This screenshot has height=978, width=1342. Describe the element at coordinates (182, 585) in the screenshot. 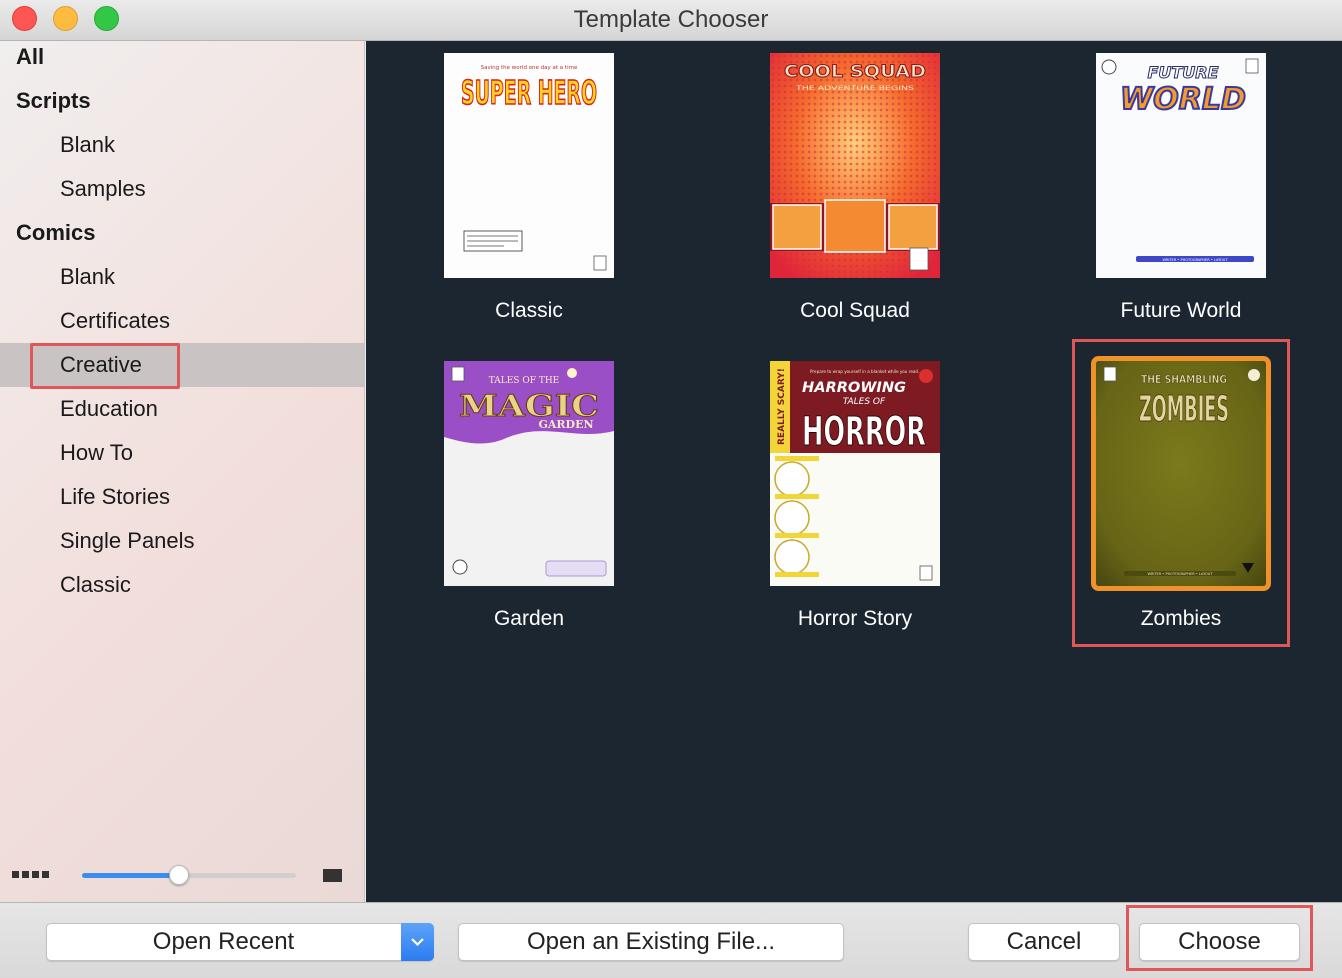

I see `sidebar-item-classic: Classic` at that location.